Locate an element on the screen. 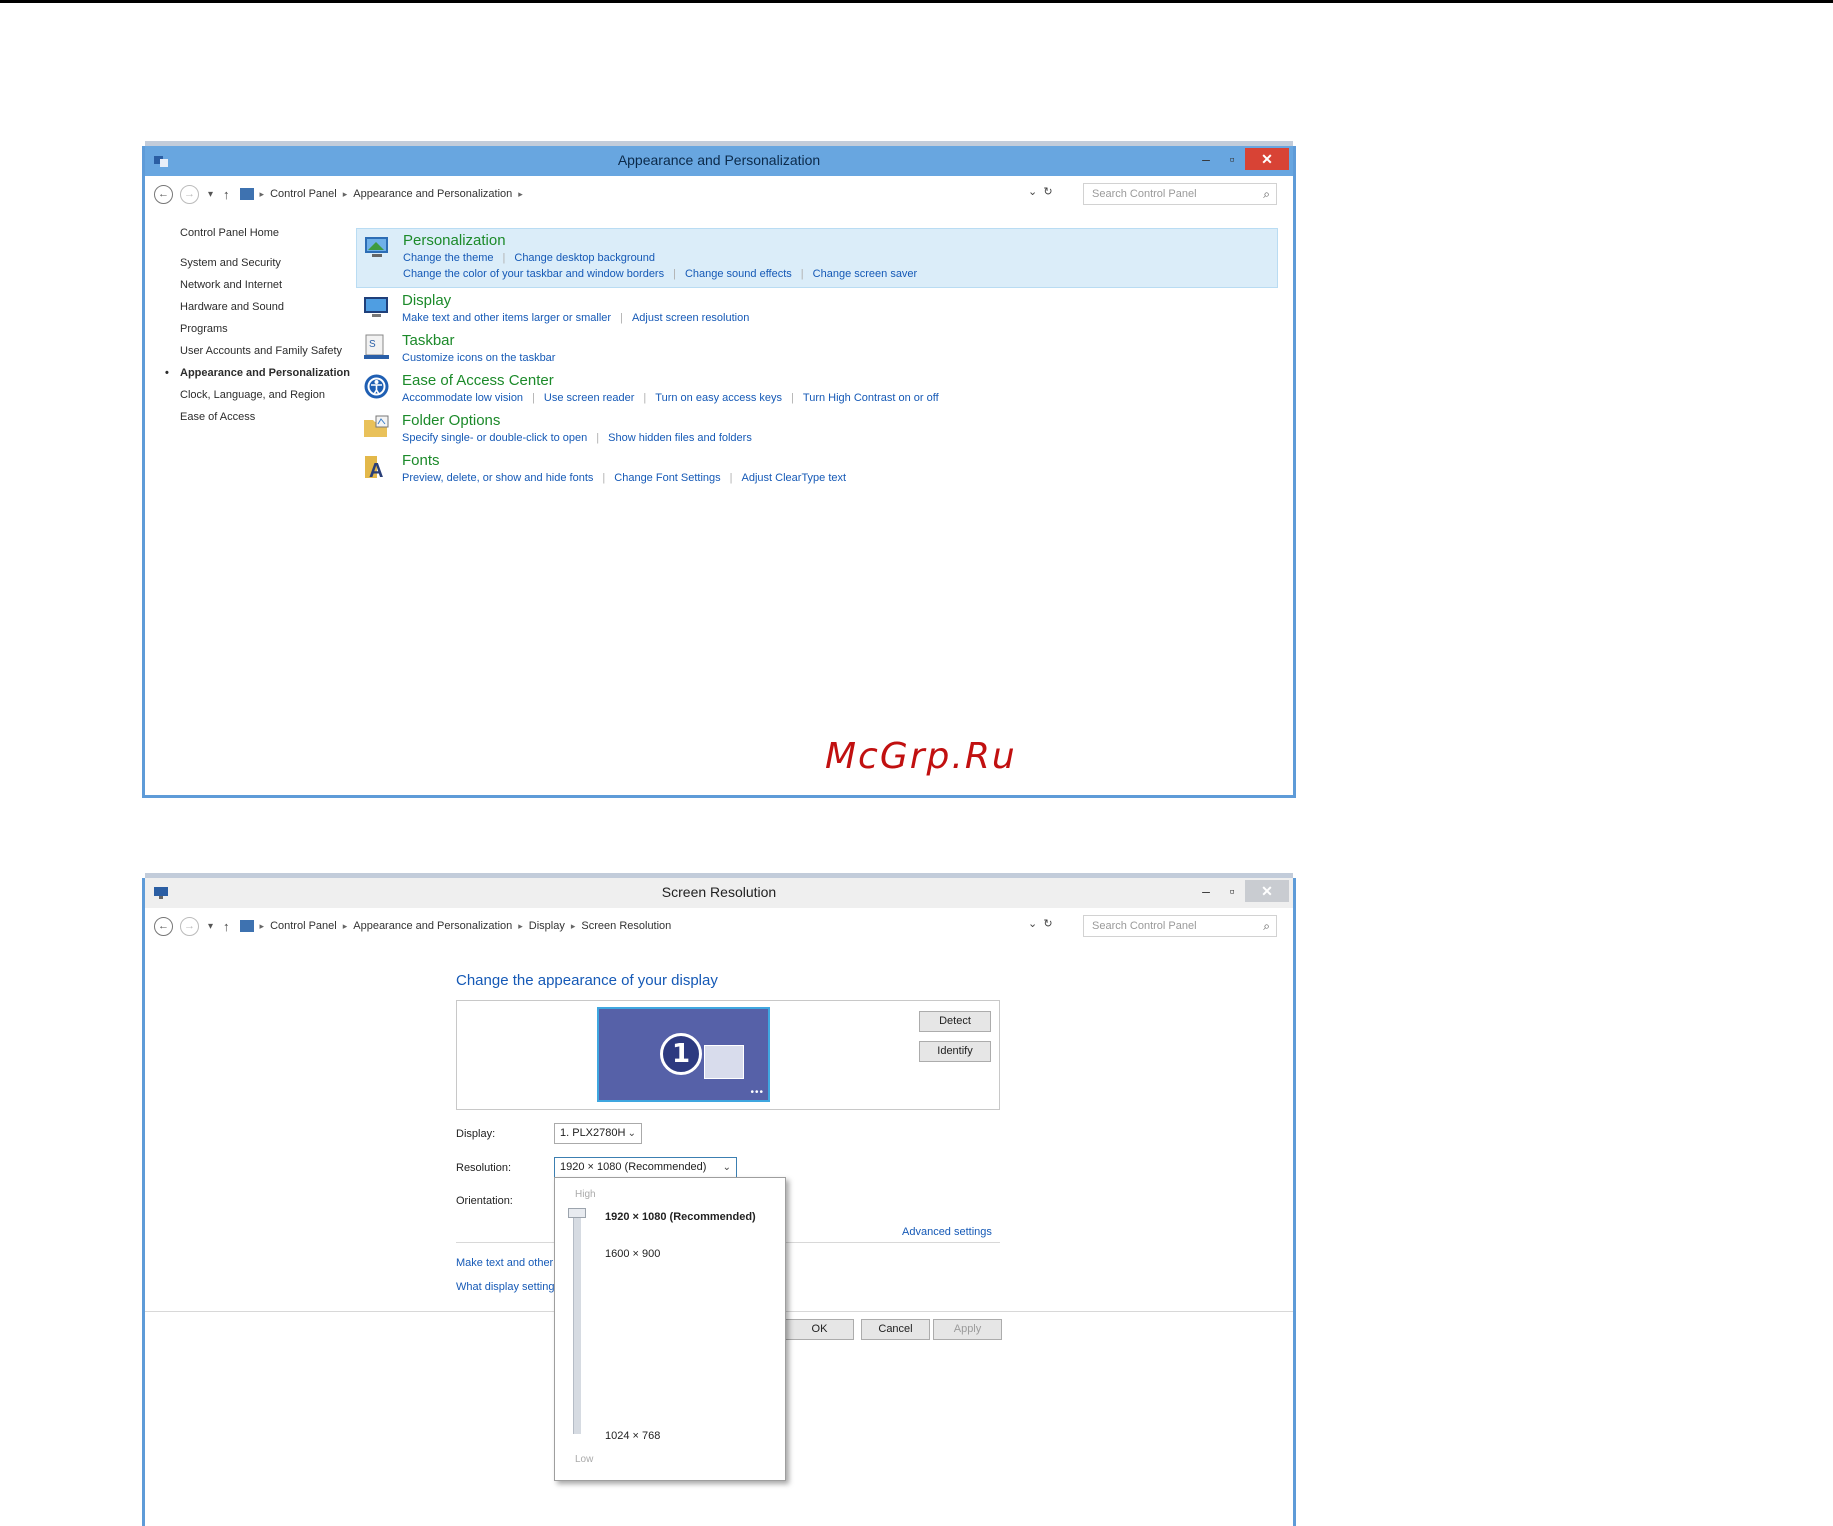 The width and height of the screenshot is (1833, 1526). breadcrumb-display: Display is located at coordinates (547, 926).